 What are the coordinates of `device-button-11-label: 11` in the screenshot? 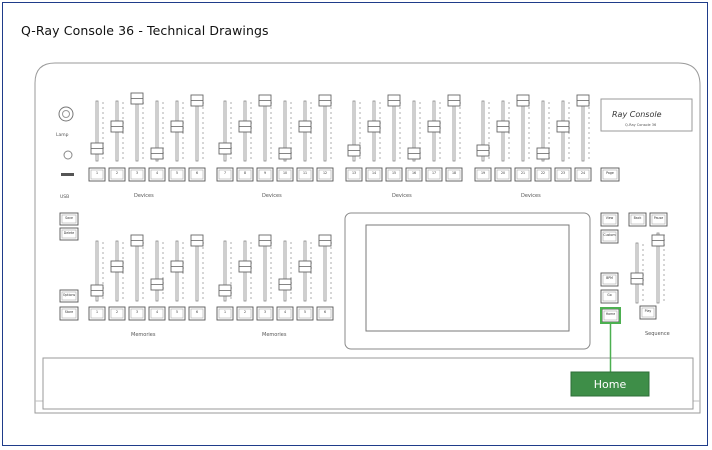 It's located at (305, 173).